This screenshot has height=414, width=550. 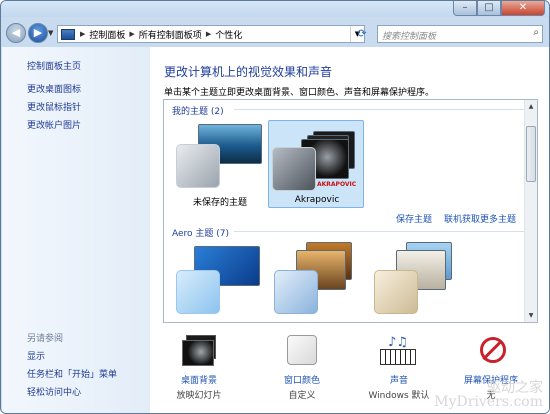 What do you see at coordinates (170, 34) in the screenshot?
I see `breadcrumb-all-items: 所有控制面板项` at bounding box center [170, 34].